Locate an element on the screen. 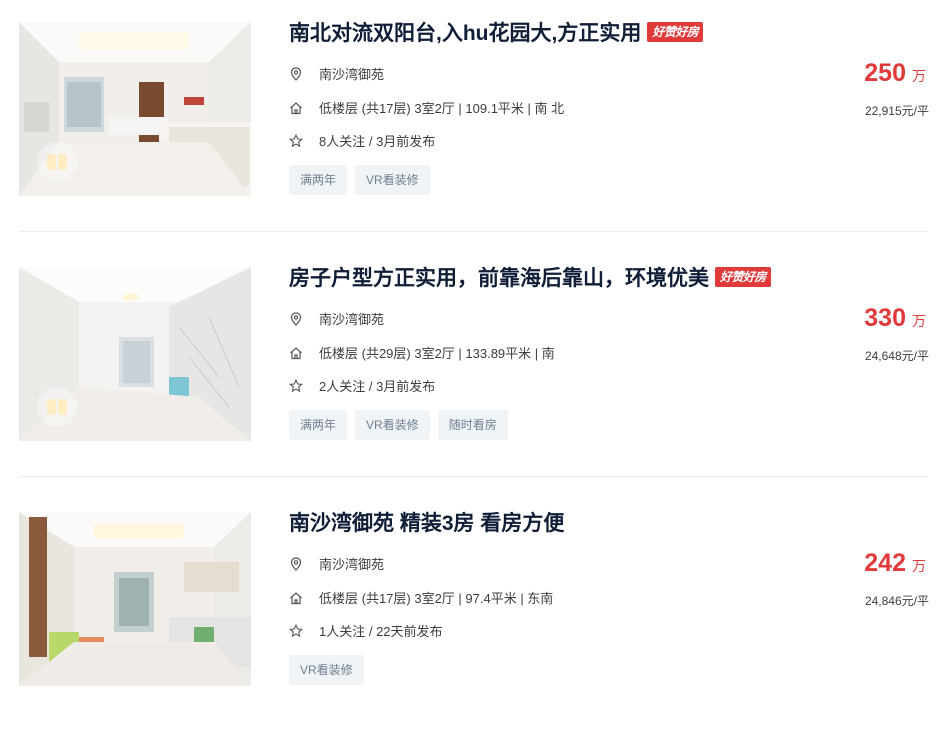 This screenshot has width=944, height=735. follow-info-row: 1人关注 / 22天前发布 is located at coordinates (366, 630).